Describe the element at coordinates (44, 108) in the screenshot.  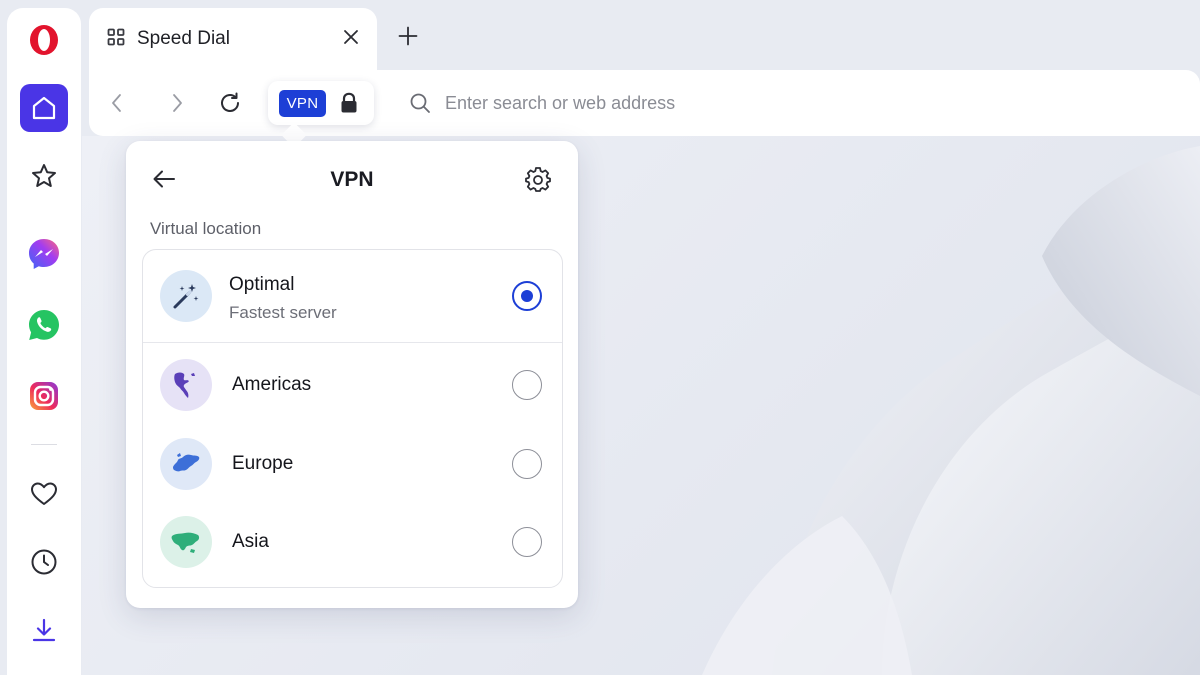
I see `home-icon` at that location.